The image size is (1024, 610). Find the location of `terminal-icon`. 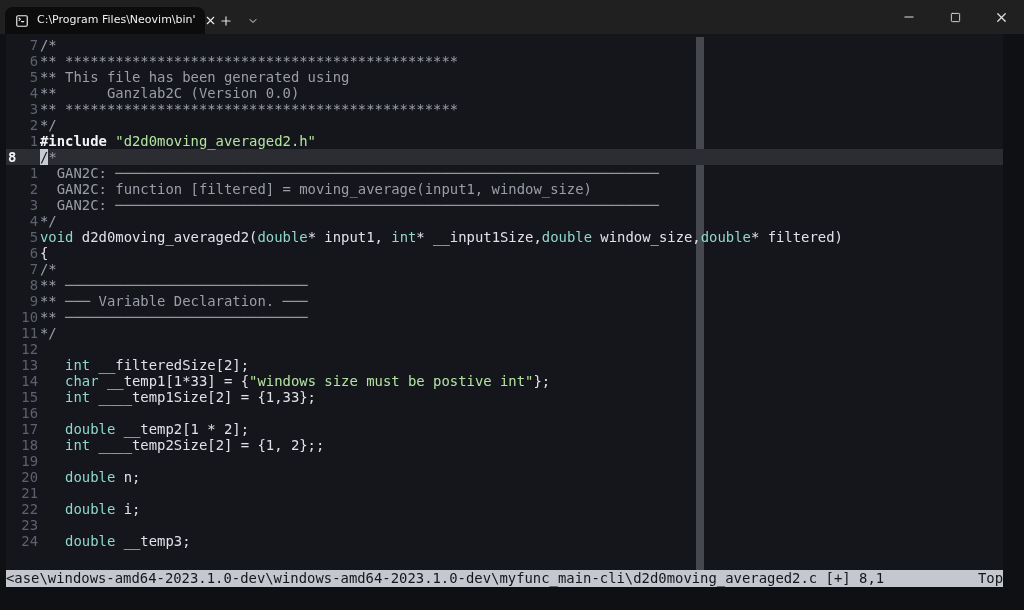

terminal-icon is located at coordinates (22, 20).